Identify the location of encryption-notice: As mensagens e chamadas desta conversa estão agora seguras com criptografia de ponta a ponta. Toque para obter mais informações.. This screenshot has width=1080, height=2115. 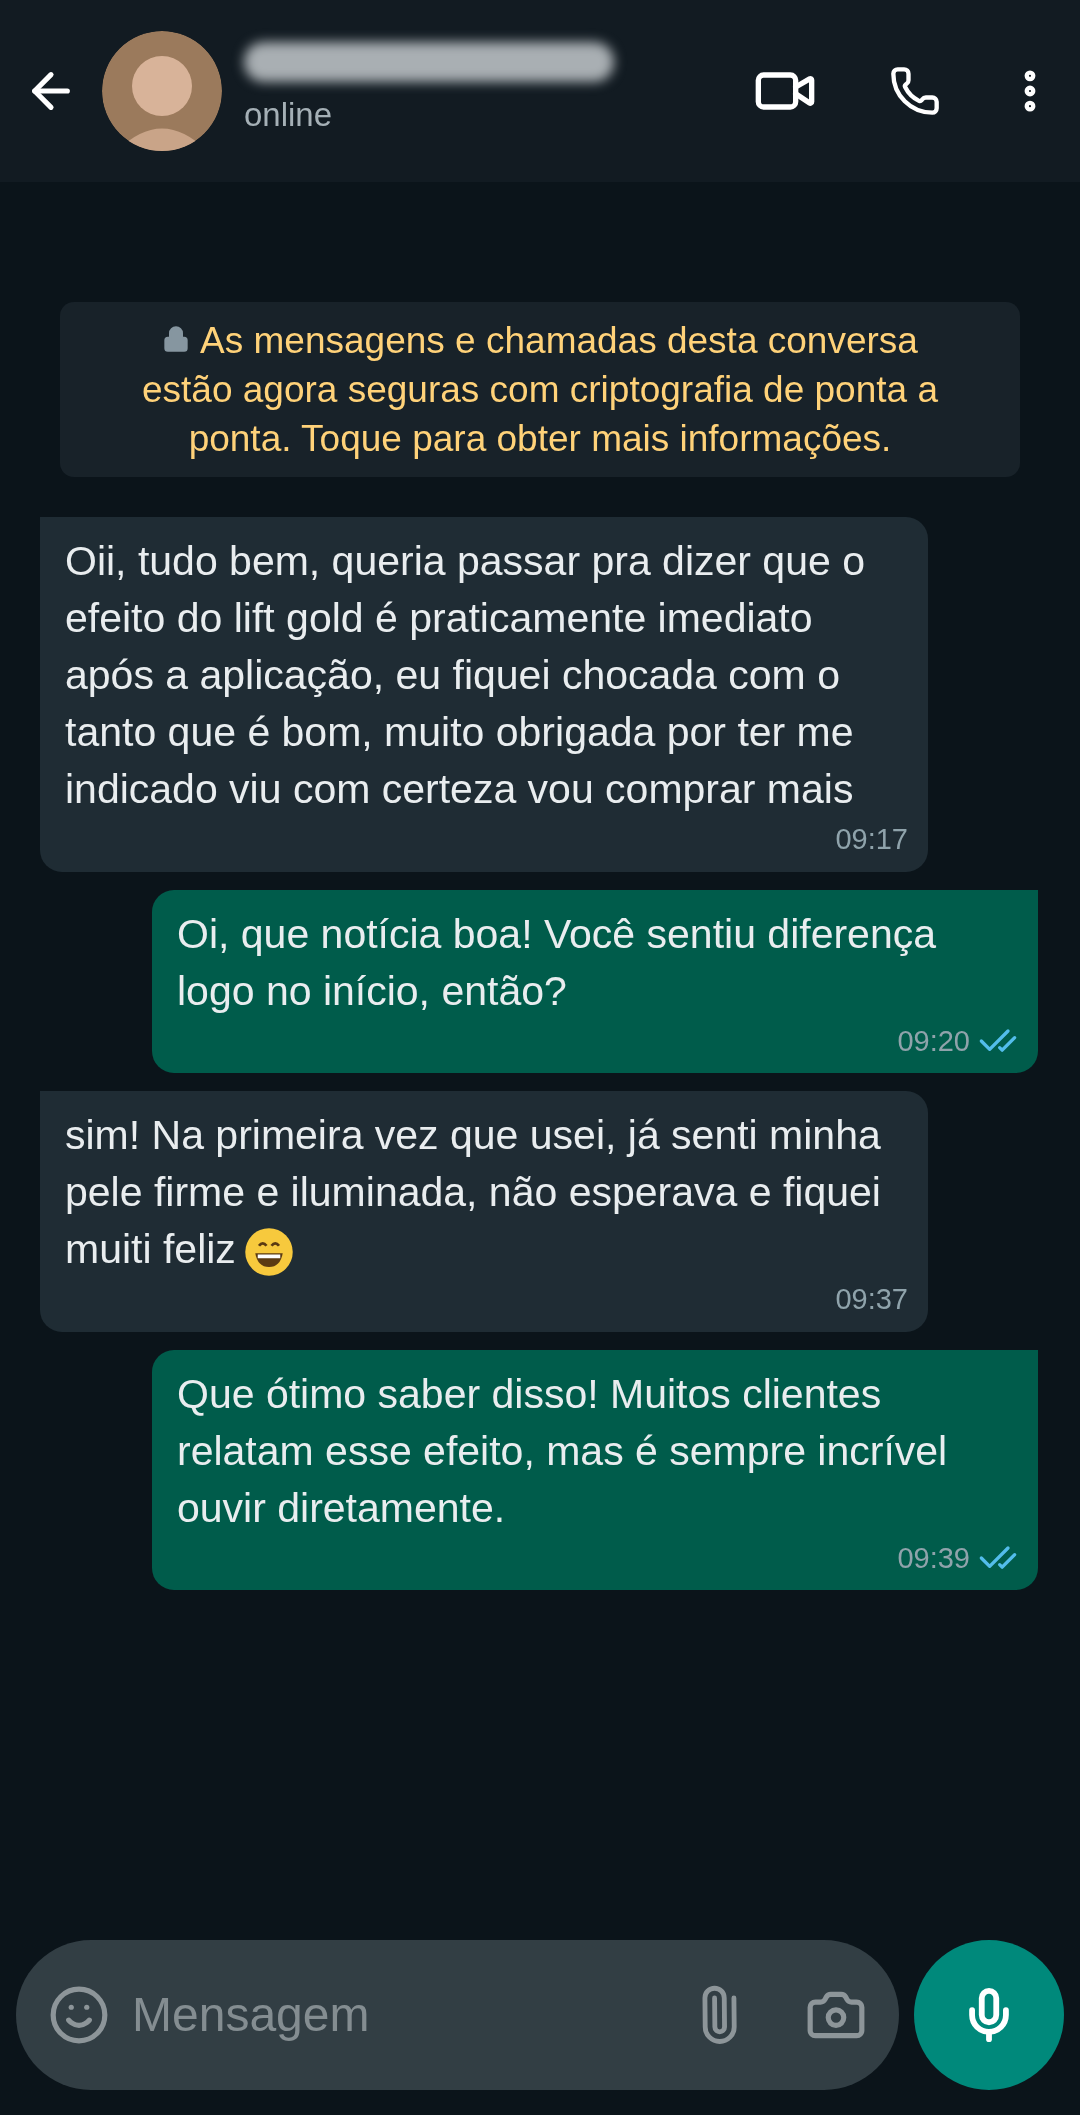
(540, 389).